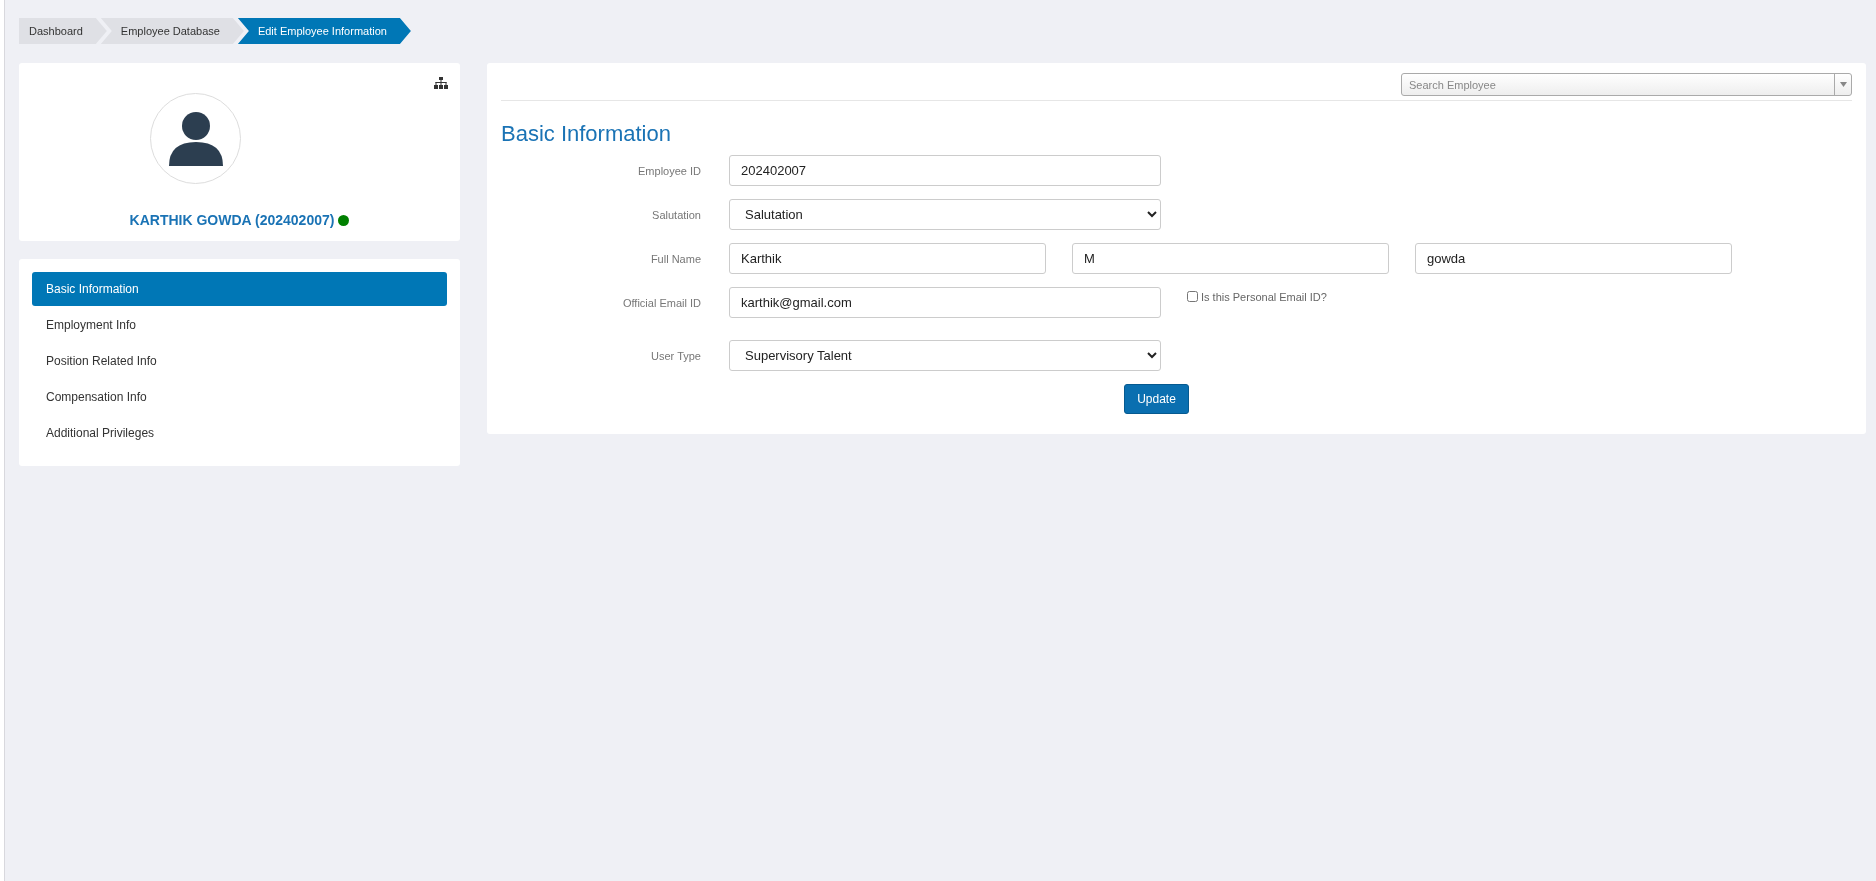  What do you see at coordinates (63, 31) in the screenshot?
I see `breadcrumb-item: Dashboard` at bounding box center [63, 31].